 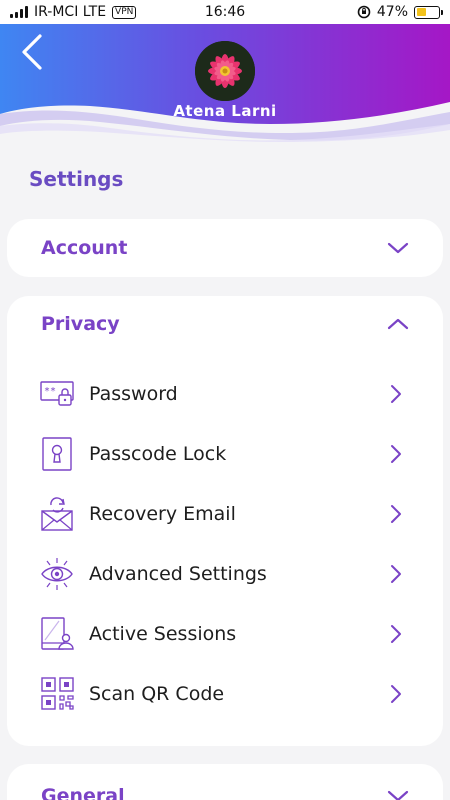 I want to click on profile-header: Atena Larni, so click(x=225, y=83).